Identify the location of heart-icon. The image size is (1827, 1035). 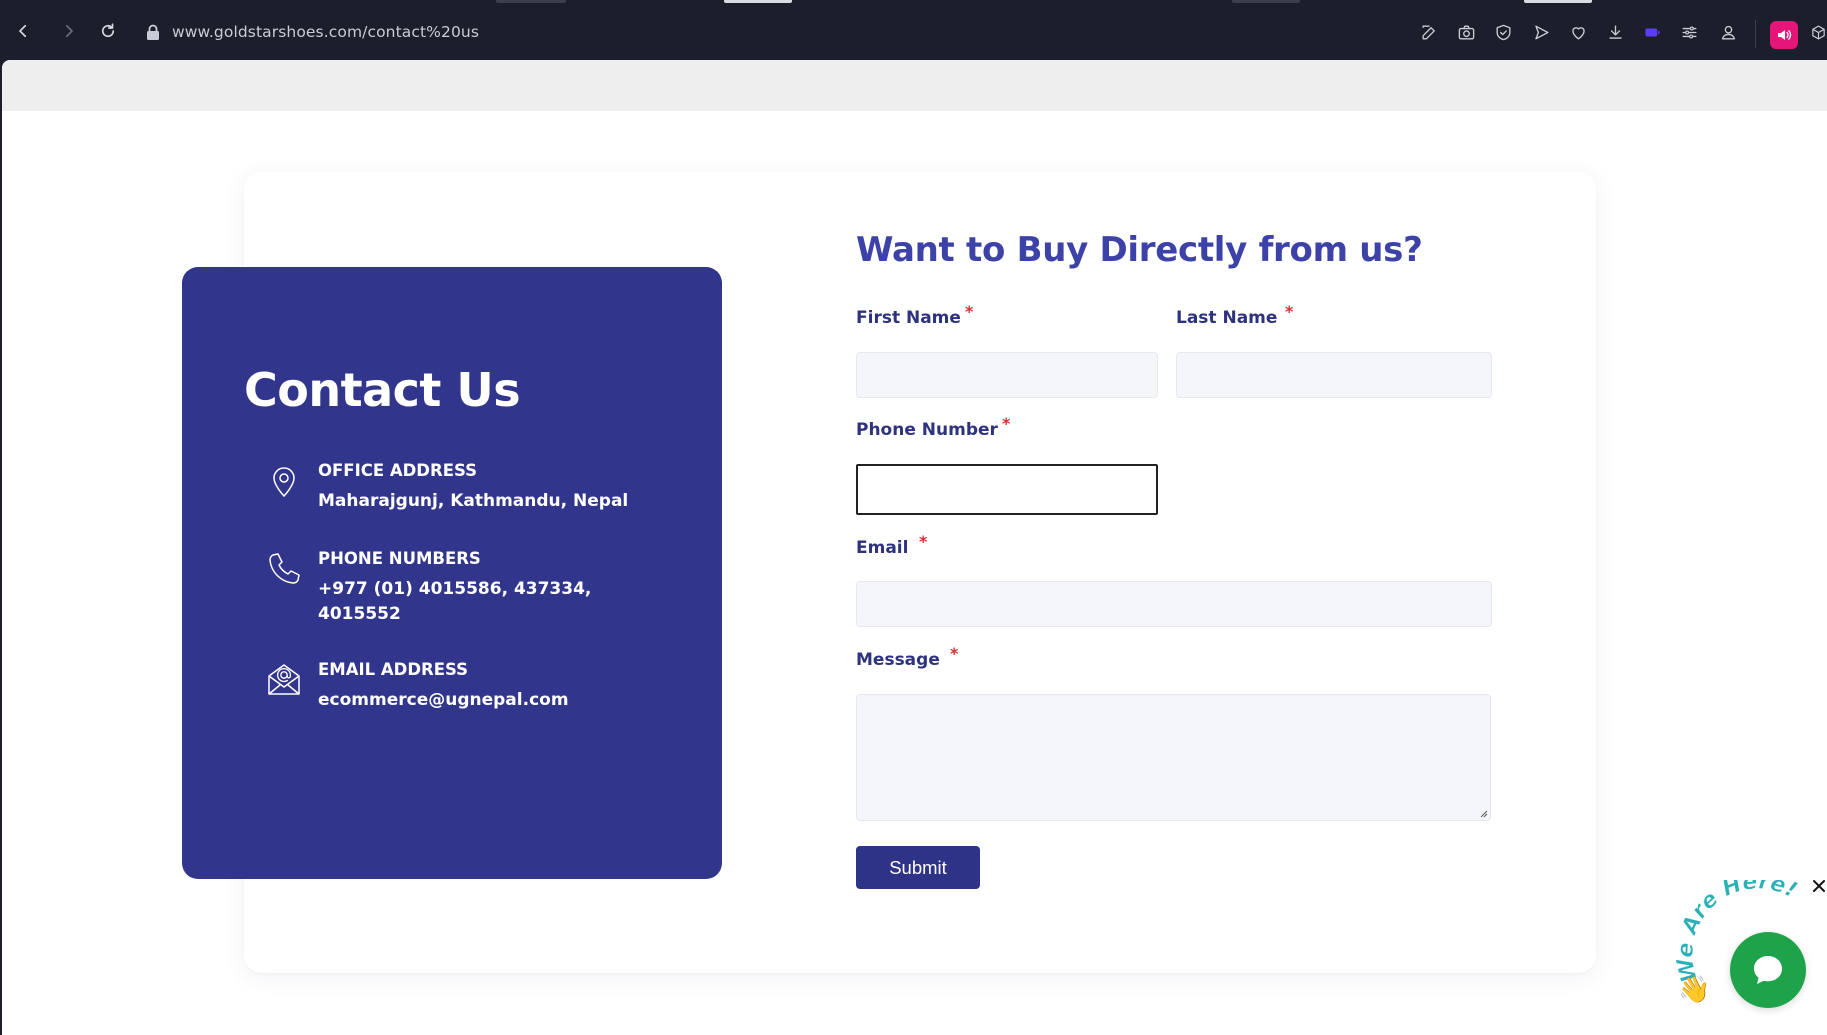
(1578, 33).